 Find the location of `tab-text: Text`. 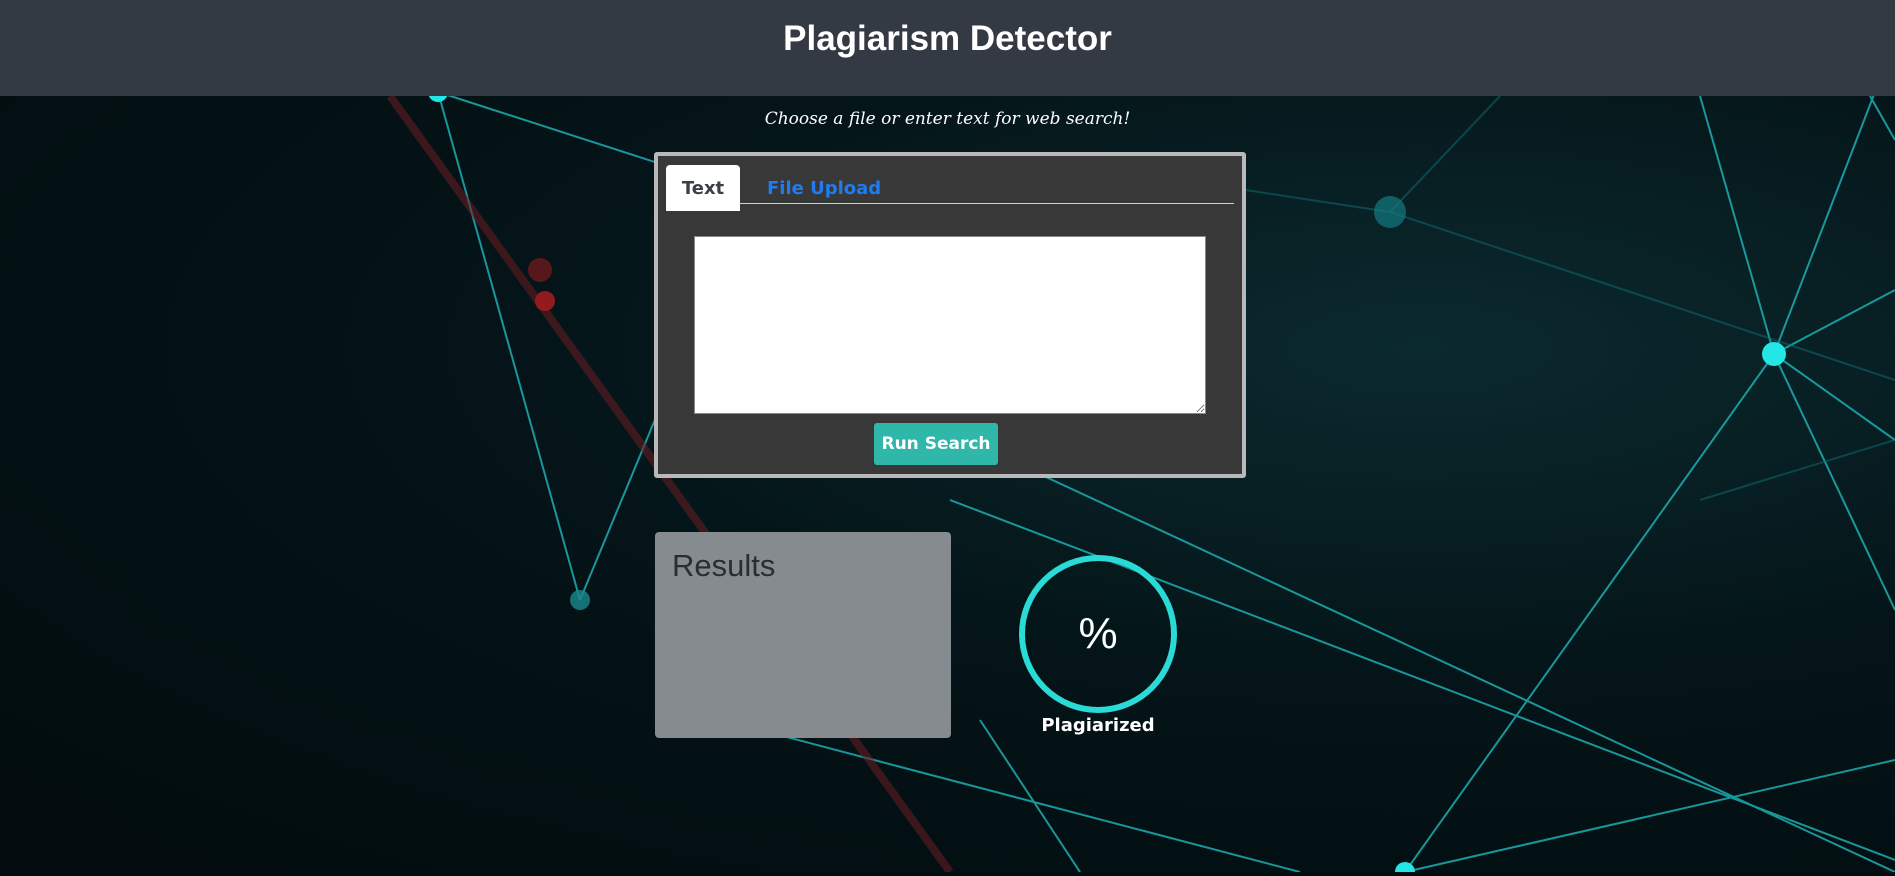

tab-text: Text is located at coordinates (703, 188).